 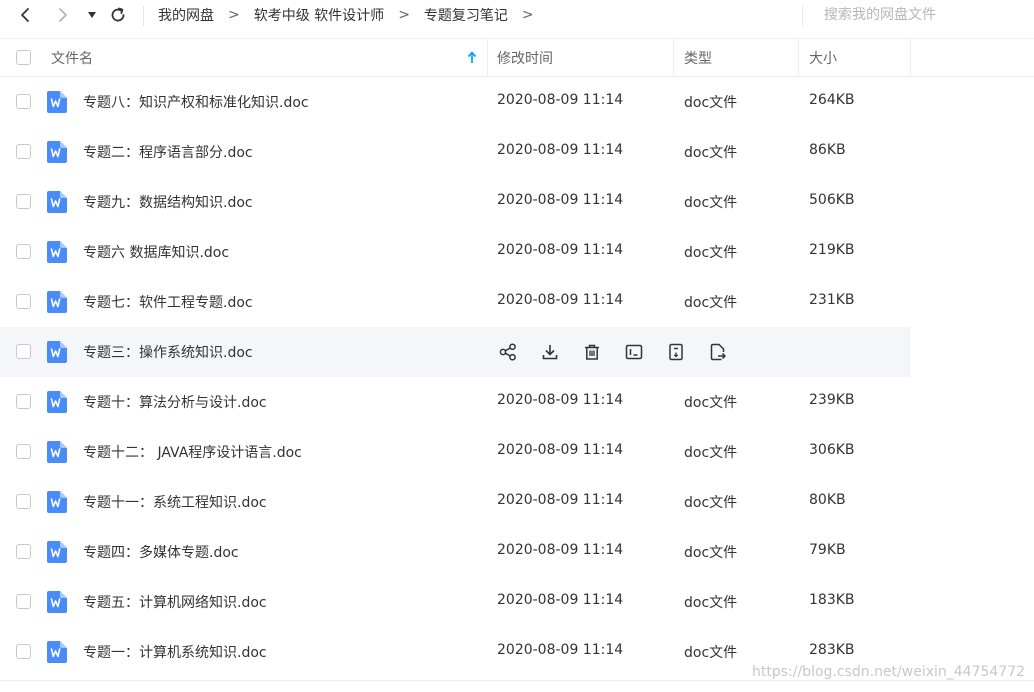 What do you see at coordinates (168, 152) in the screenshot?
I see `file-name: 专题二：程序语言部分.doc` at bounding box center [168, 152].